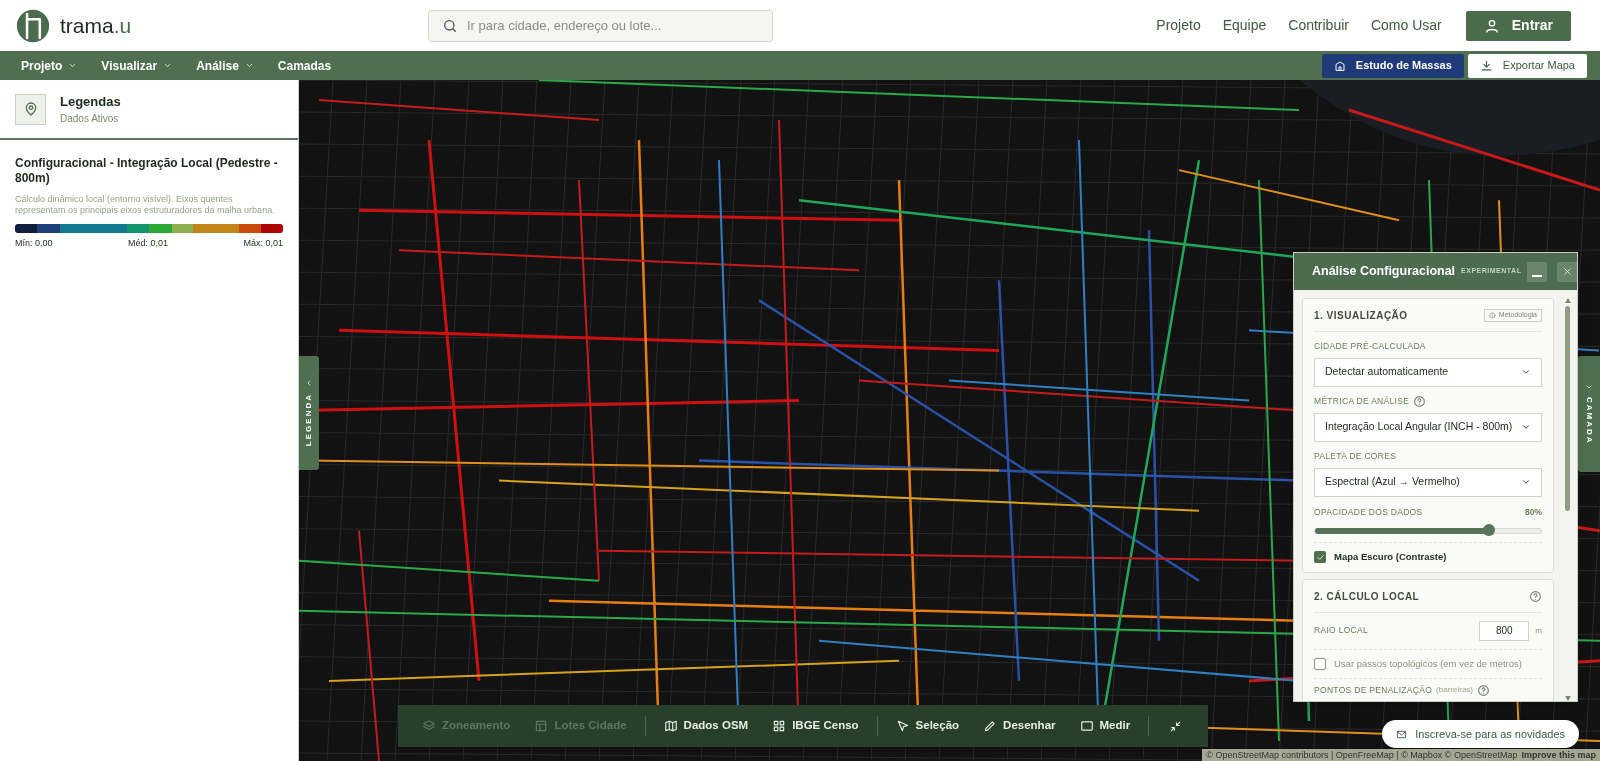 Image resolution: width=1600 pixels, height=761 pixels. What do you see at coordinates (902, 726) in the screenshot?
I see `cursor-icon` at bounding box center [902, 726].